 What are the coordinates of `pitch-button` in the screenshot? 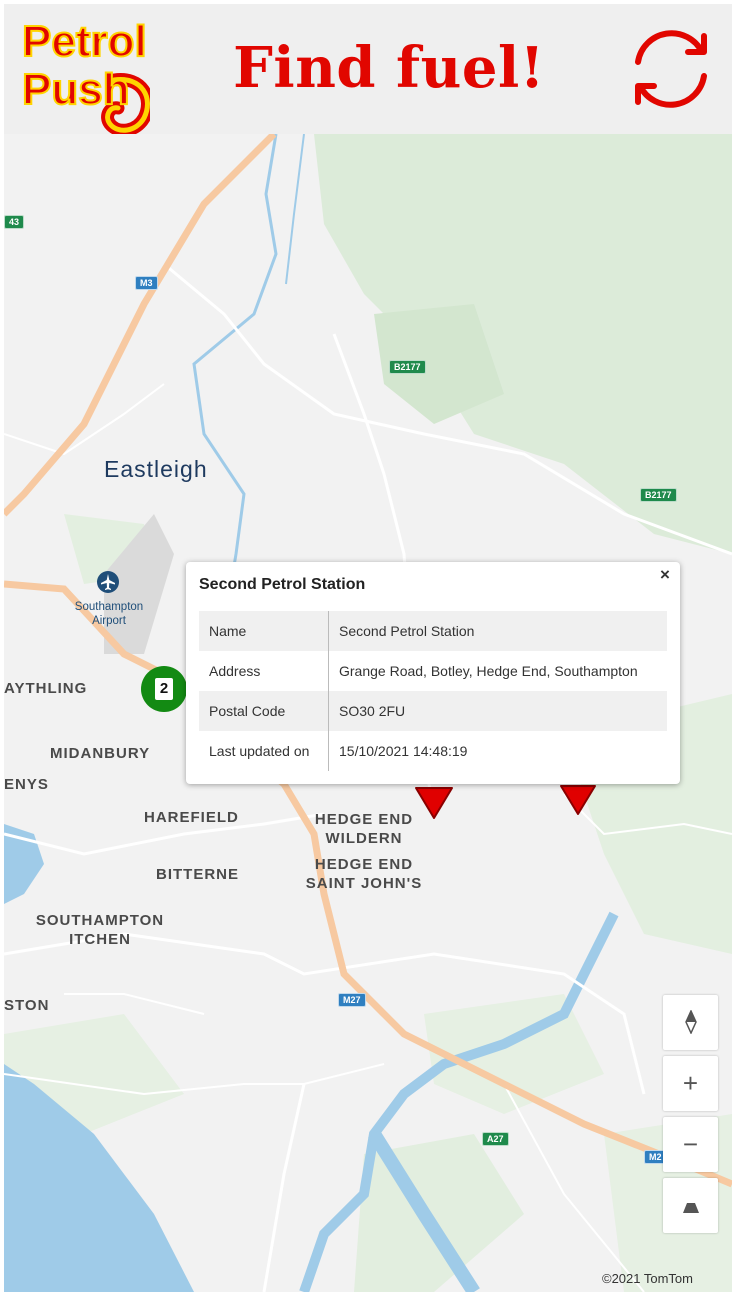 It's located at (690, 1205).